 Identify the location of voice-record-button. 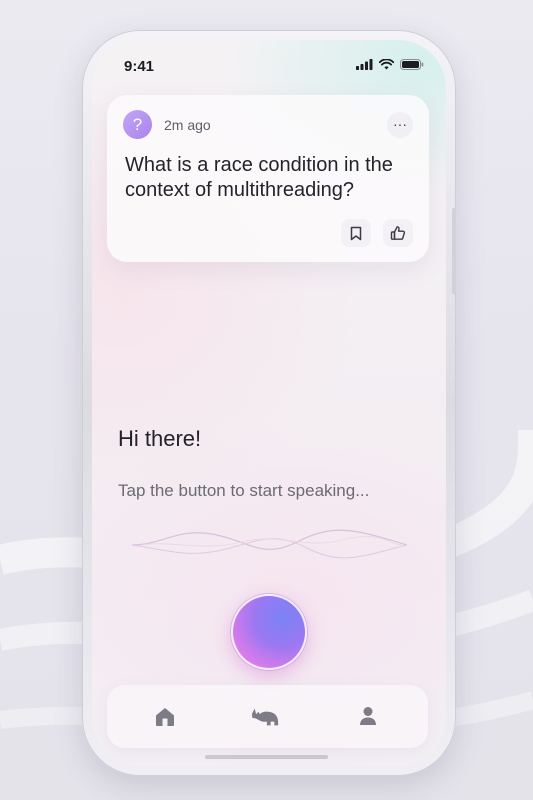
(269, 632).